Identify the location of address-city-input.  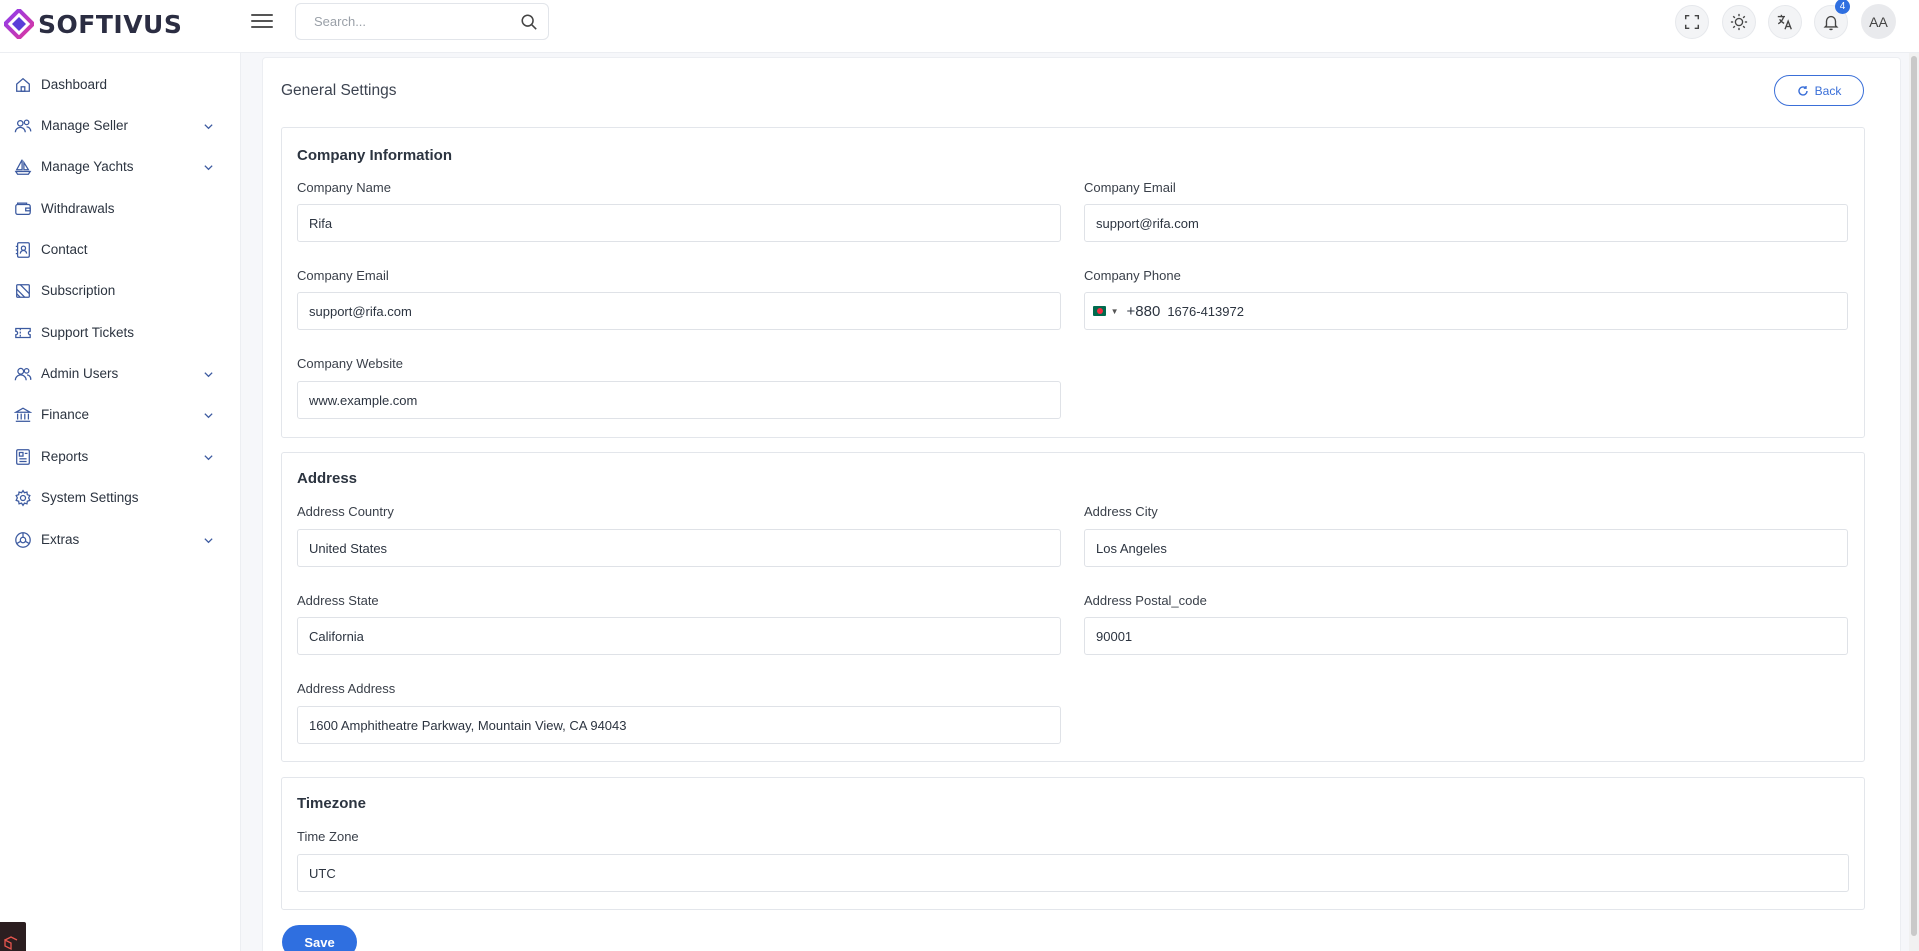
(1466, 548).